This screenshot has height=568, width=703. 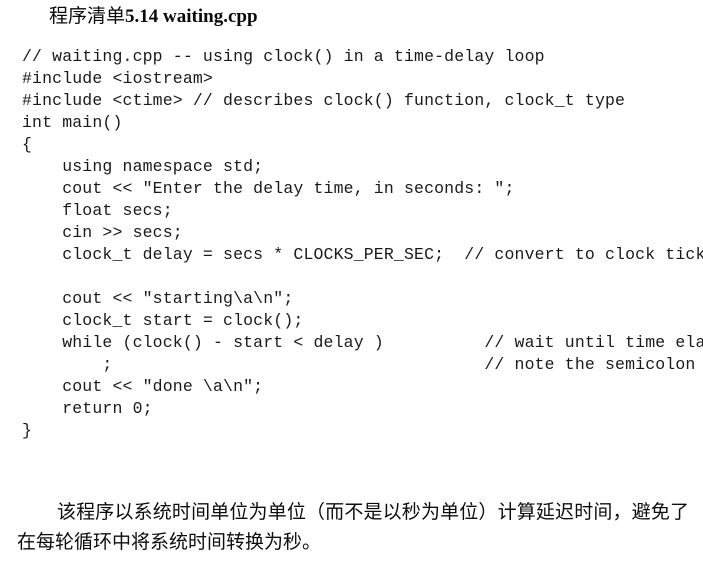 What do you see at coordinates (359, 364) in the screenshot?
I see `code-line: ; // note the semicolon` at bounding box center [359, 364].